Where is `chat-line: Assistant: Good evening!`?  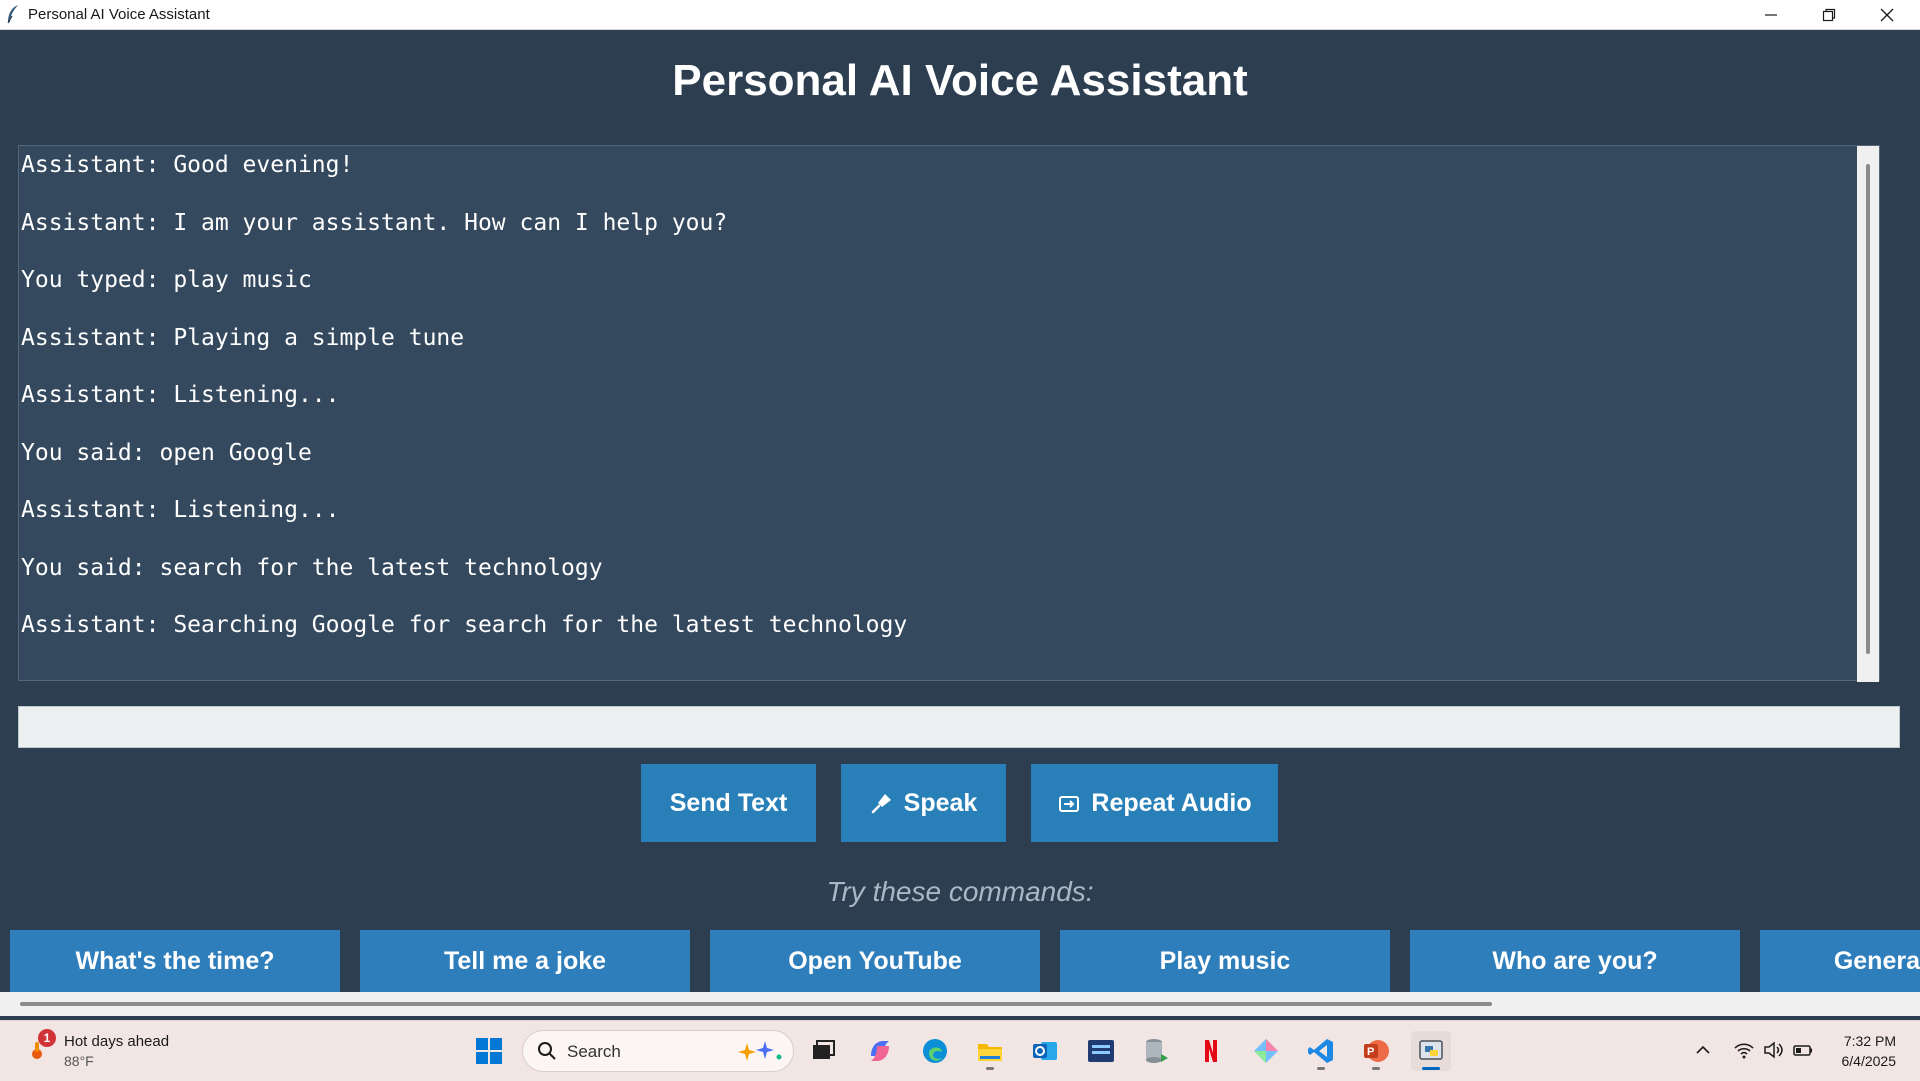
chat-line: Assistant: Good evening! is located at coordinates (187, 165).